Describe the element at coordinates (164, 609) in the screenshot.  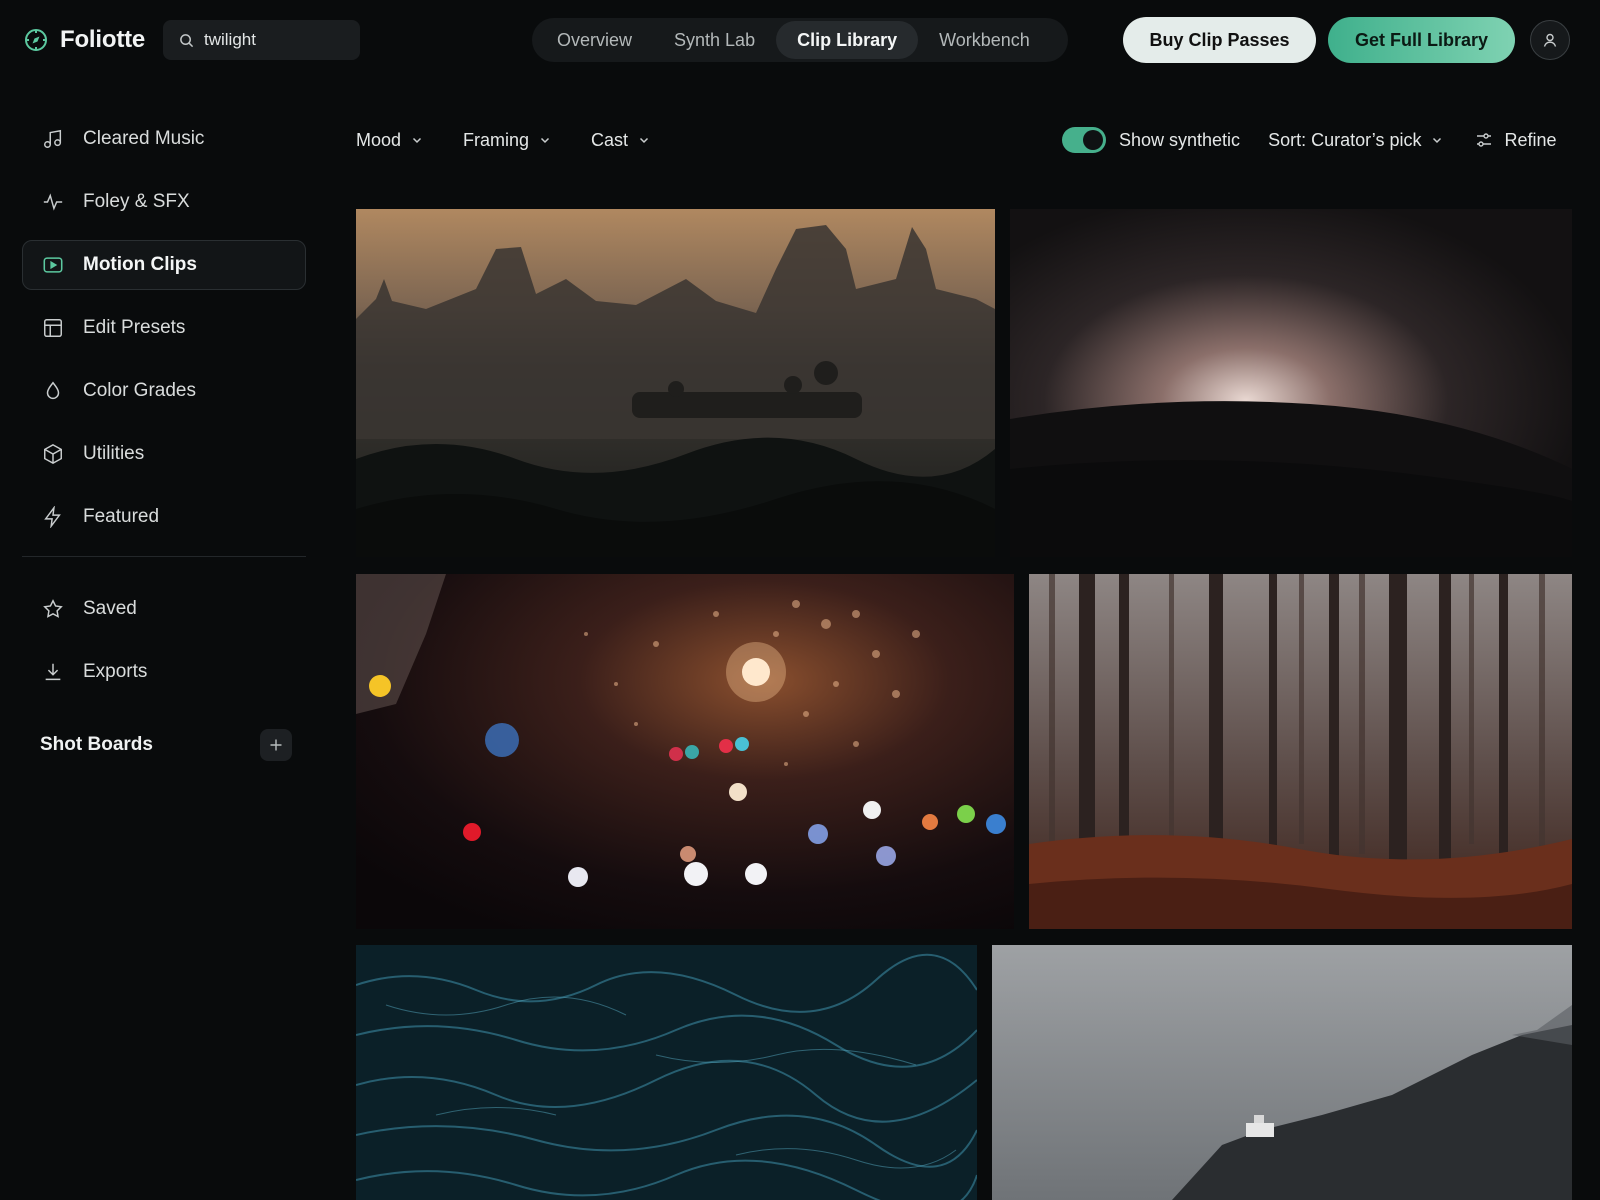
I see `sidebar-item-saved: Saved` at that location.